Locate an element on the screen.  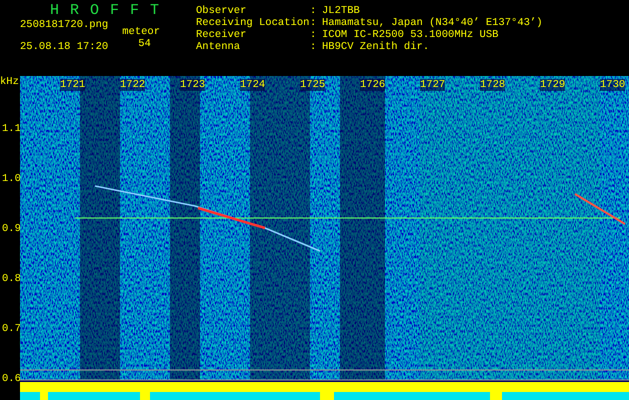
time-label: 1726 is located at coordinates (373, 85).